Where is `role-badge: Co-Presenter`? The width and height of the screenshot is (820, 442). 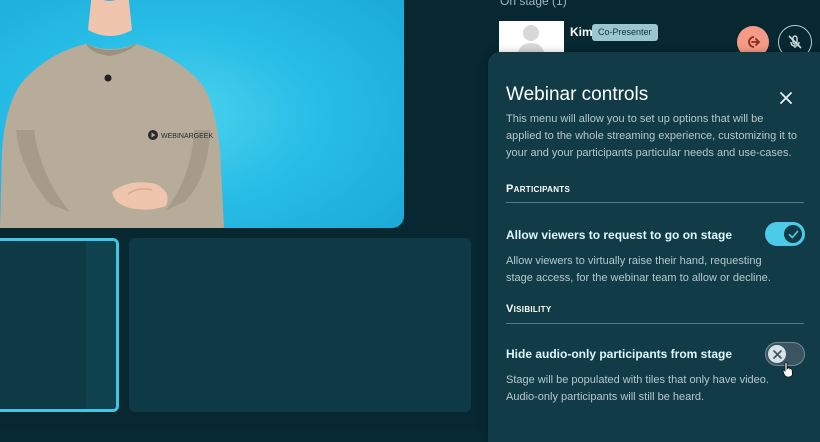
role-badge: Co-Presenter is located at coordinates (625, 32).